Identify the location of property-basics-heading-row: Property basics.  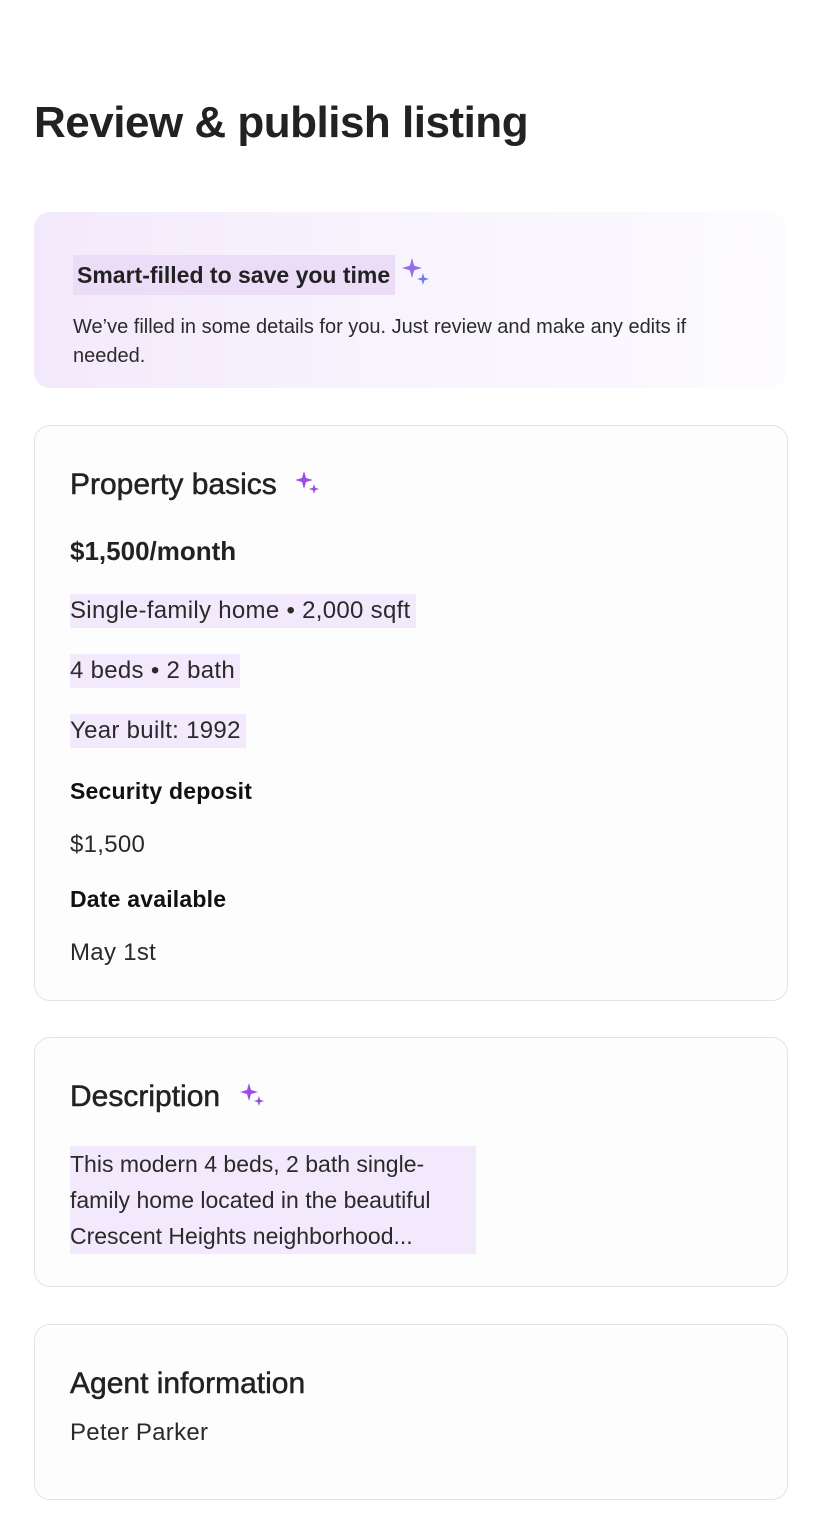
(196, 485).